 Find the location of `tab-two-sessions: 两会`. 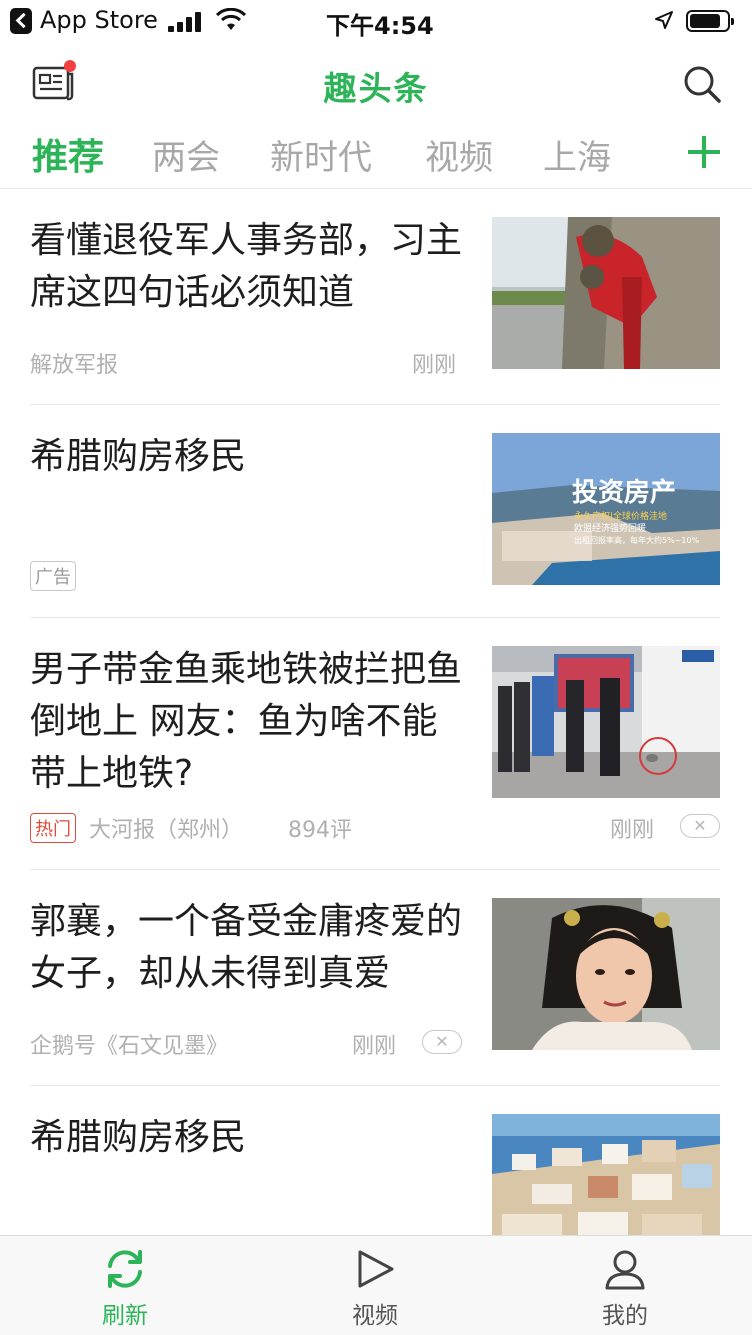

tab-two-sessions: 两会 is located at coordinates (186, 154).